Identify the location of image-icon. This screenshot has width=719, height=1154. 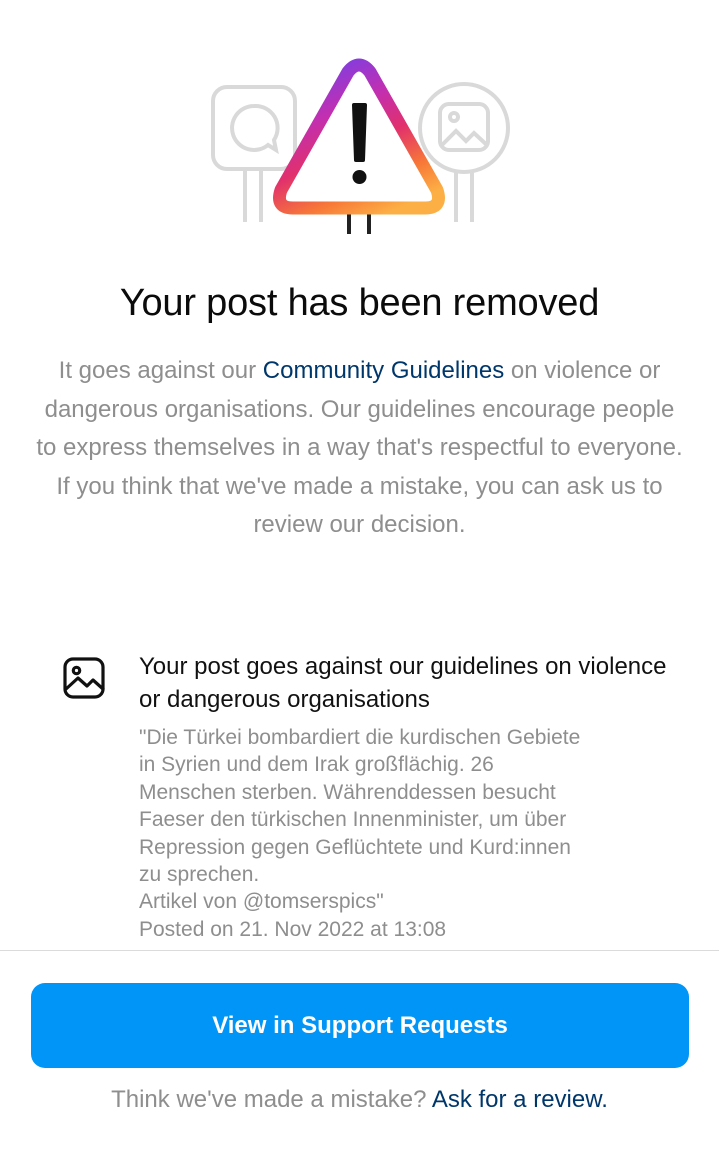
(84, 678).